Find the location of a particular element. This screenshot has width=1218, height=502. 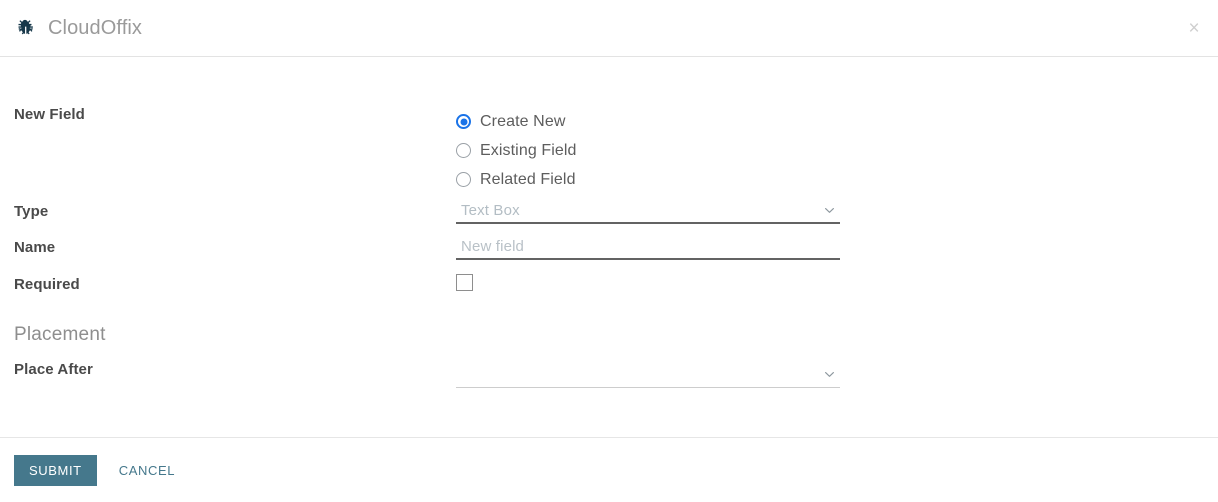

place-after-field-col is located at coordinates (648, 375).